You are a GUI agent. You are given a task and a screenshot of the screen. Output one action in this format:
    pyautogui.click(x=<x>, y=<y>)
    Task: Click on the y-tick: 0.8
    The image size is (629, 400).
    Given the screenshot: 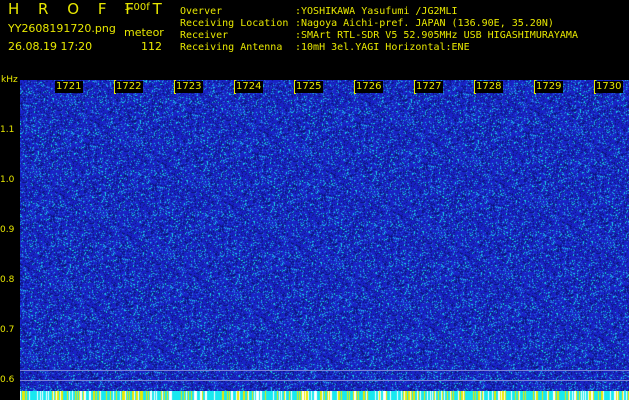 What is the action you would take?
    pyautogui.click(x=7, y=280)
    